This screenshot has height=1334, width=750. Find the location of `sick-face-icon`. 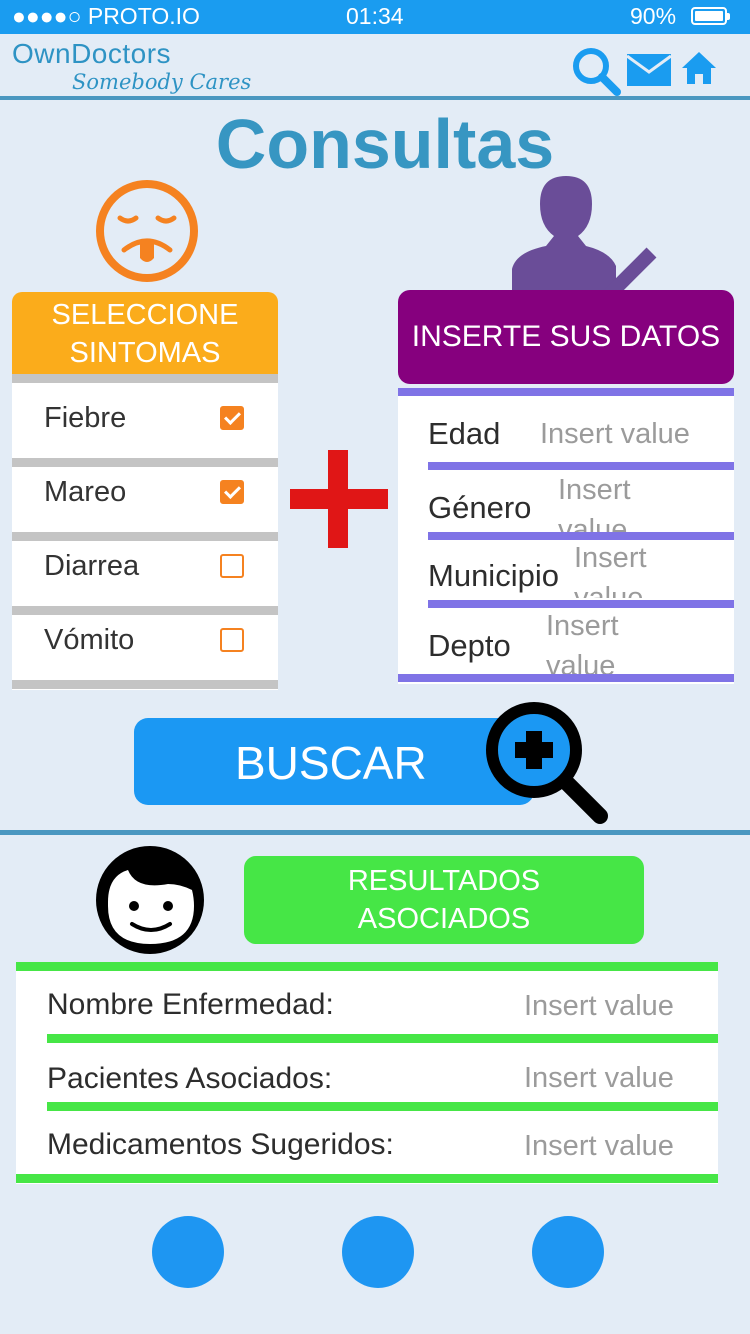

sick-face-icon is located at coordinates (147, 233).